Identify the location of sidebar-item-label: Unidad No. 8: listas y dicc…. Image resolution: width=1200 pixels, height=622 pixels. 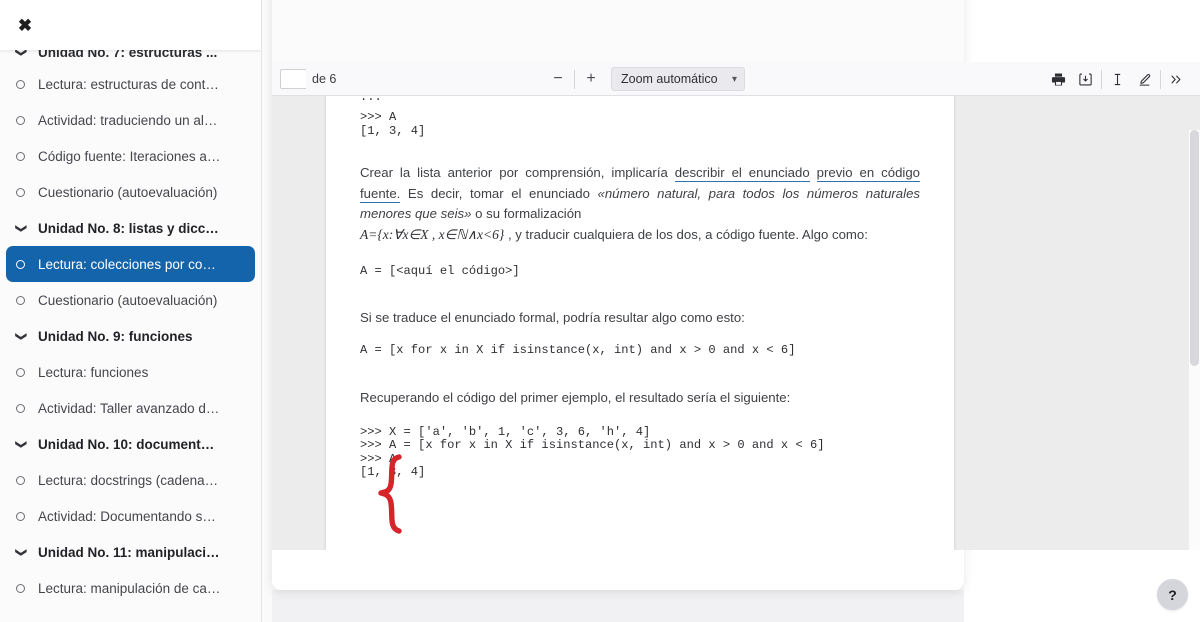
(128, 228).